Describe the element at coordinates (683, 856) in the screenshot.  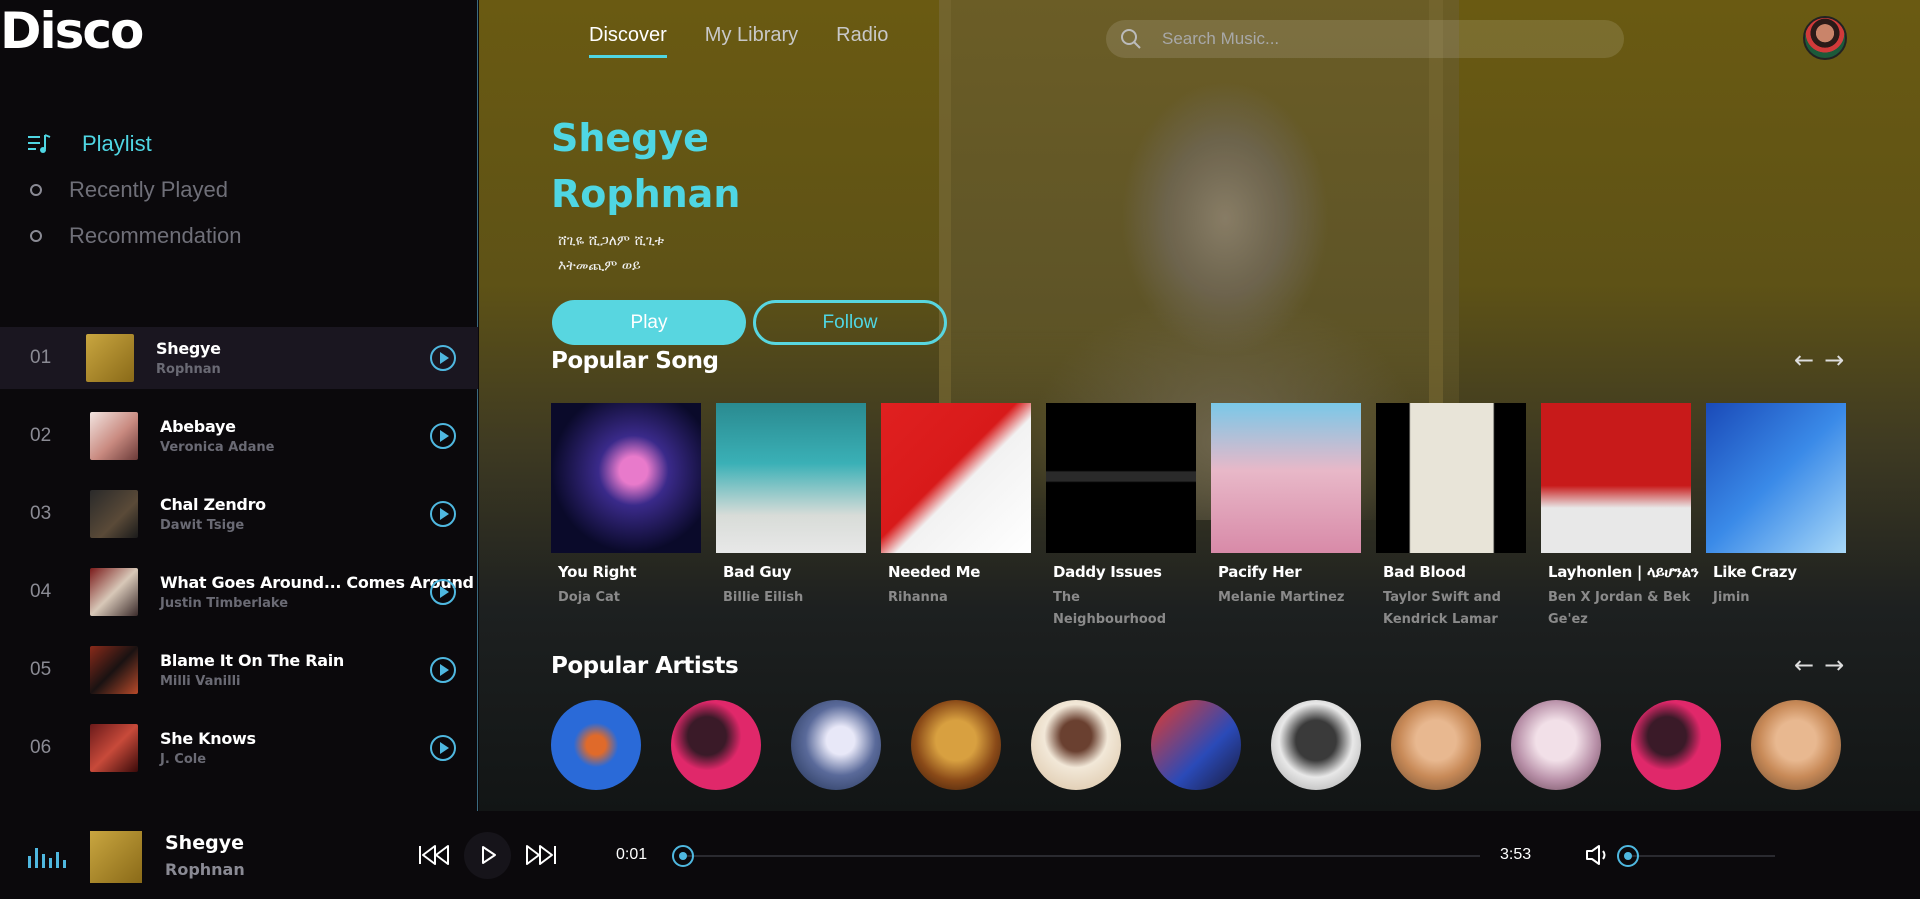
I see `progress-handle` at that location.